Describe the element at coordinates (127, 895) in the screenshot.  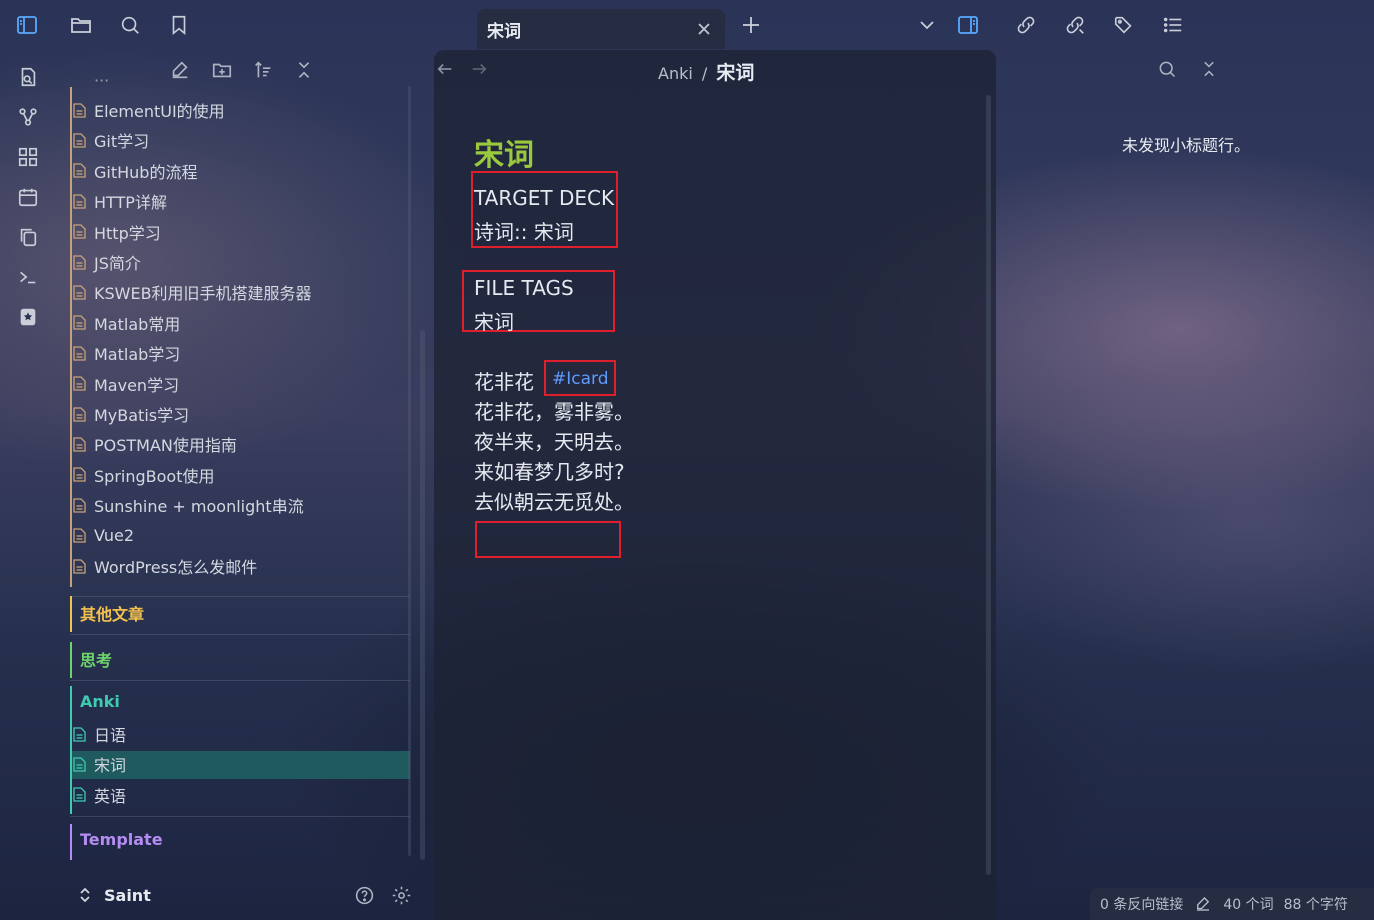
I see `vault-name: Saint` at that location.